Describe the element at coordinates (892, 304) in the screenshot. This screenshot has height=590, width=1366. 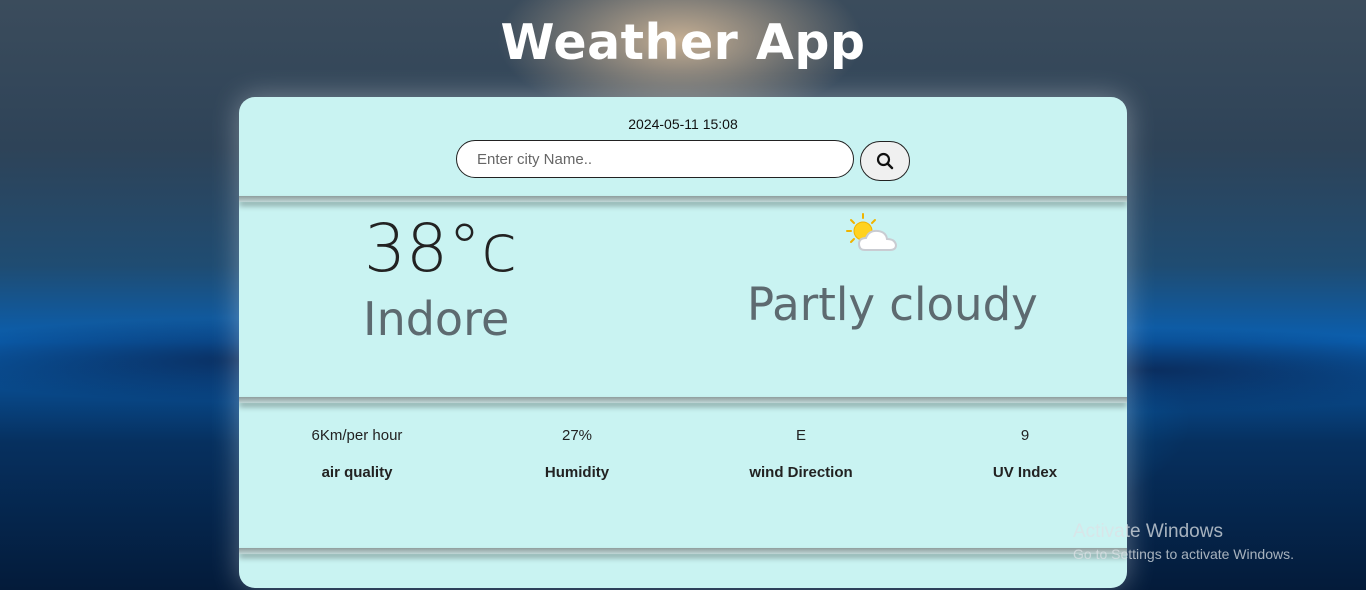
I see `weather-condition: Partly cloudy` at that location.